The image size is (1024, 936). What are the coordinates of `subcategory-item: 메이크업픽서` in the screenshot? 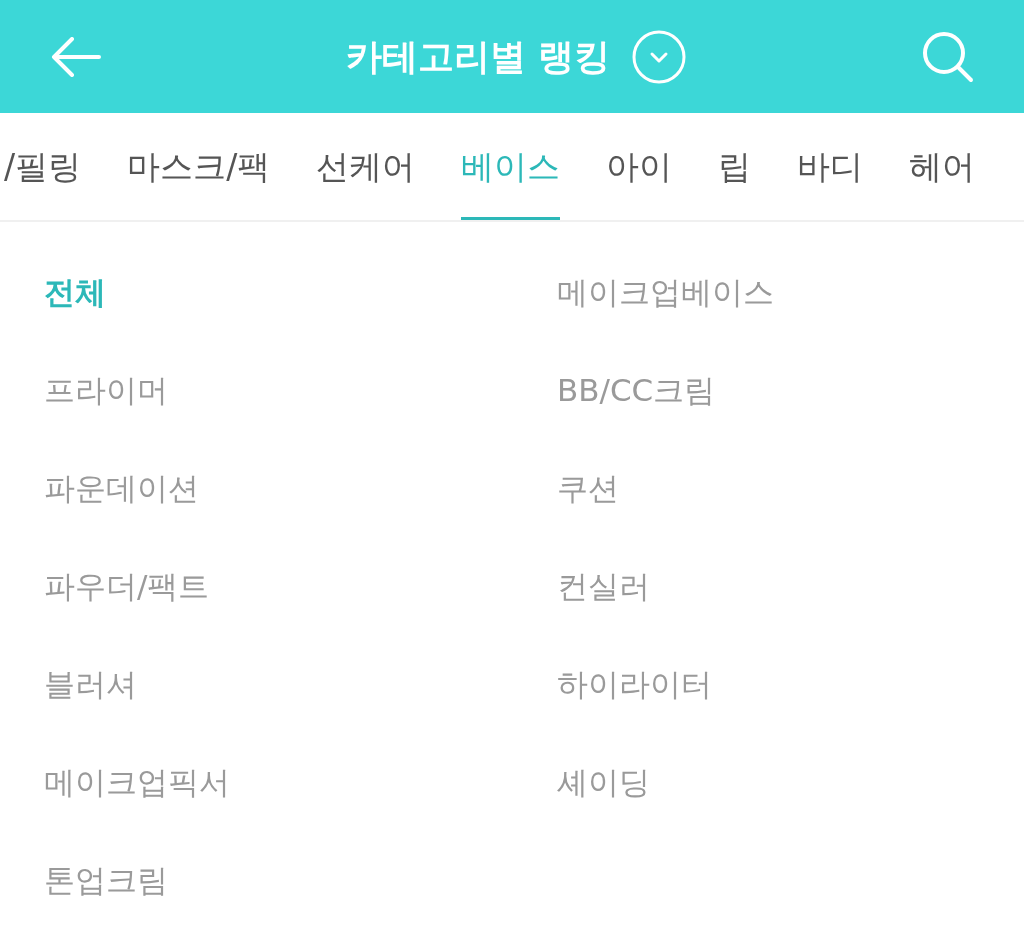 It's located at (137, 782).